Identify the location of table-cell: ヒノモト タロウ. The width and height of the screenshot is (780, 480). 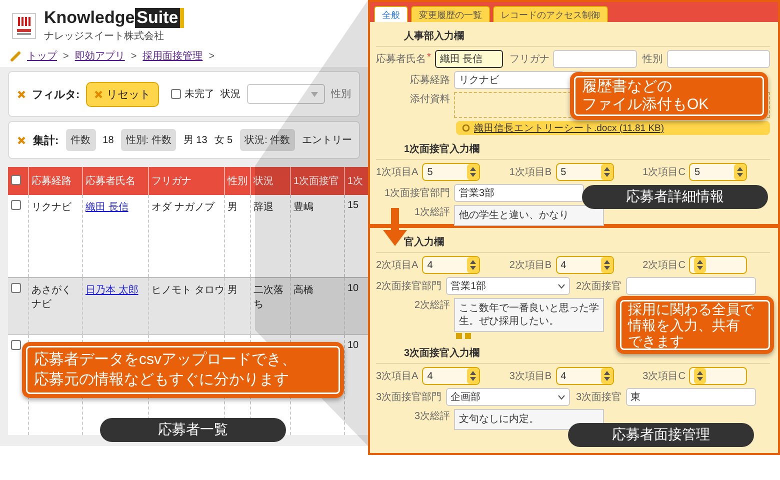
(186, 306).